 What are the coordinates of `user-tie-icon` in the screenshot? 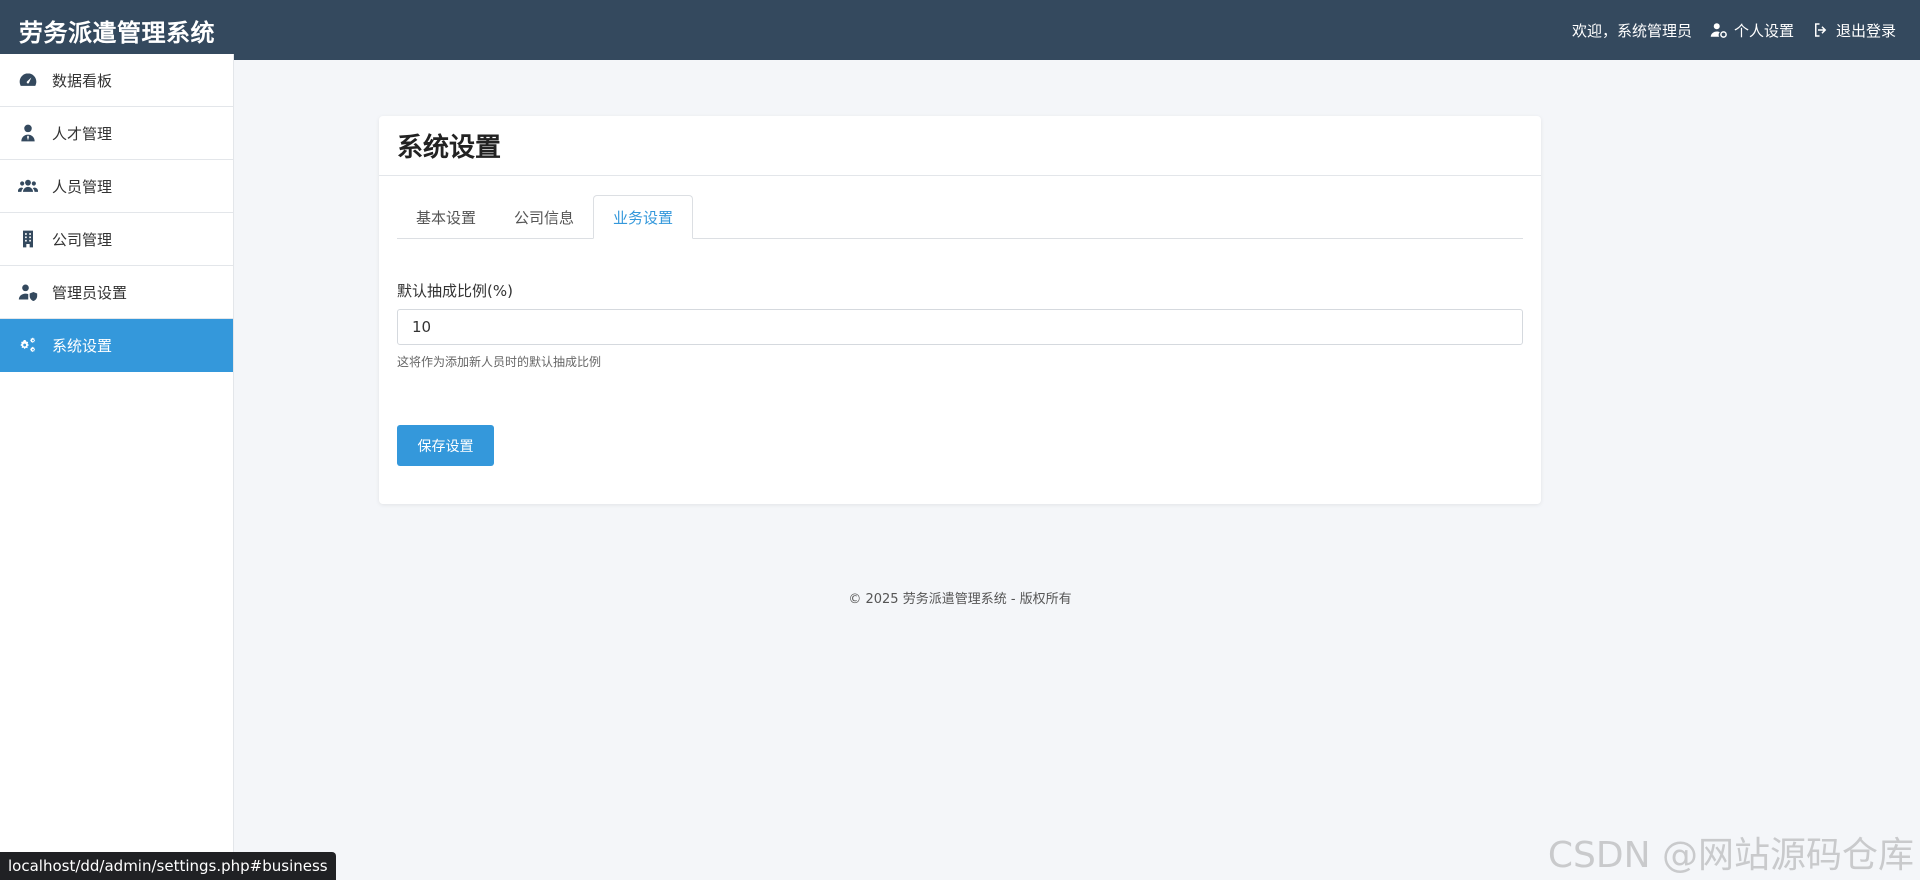 It's located at (28, 133).